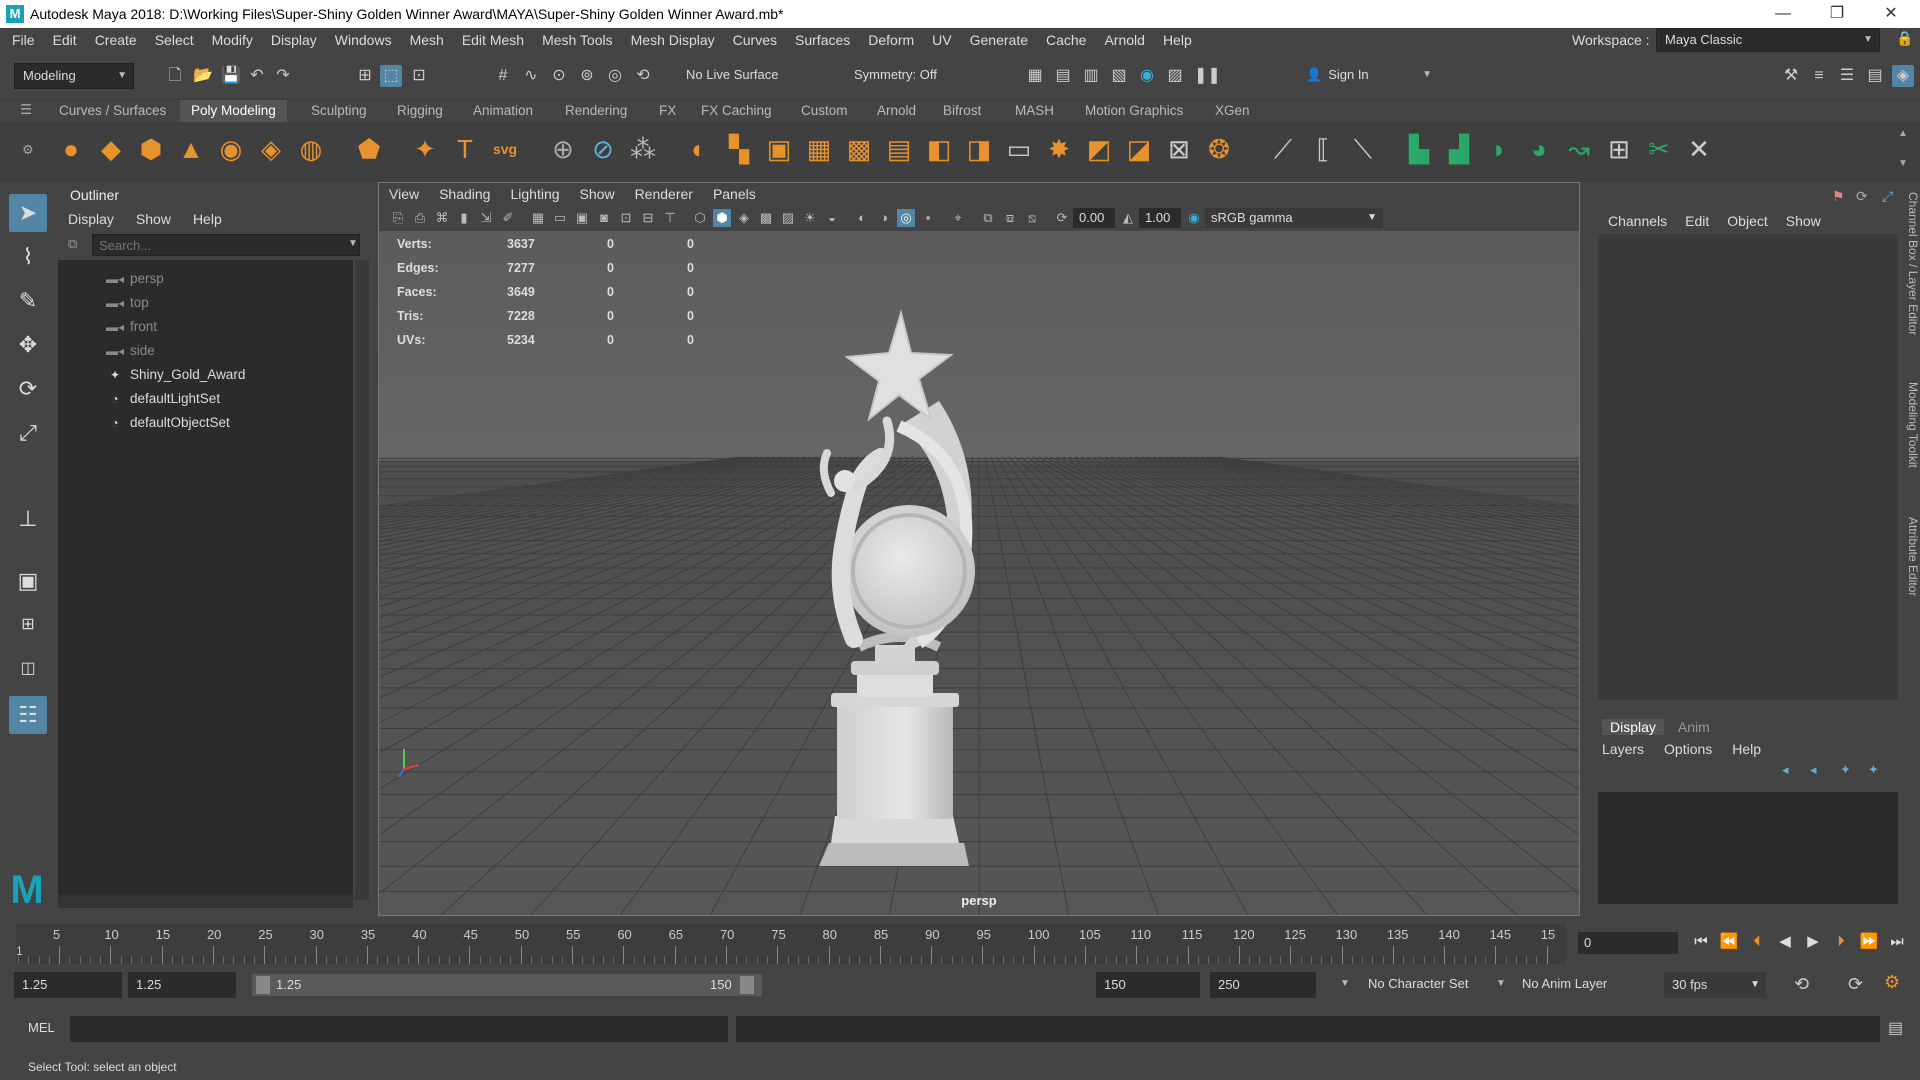  I want to click on cut-uv-icon: ✂, so click(1659, 149).